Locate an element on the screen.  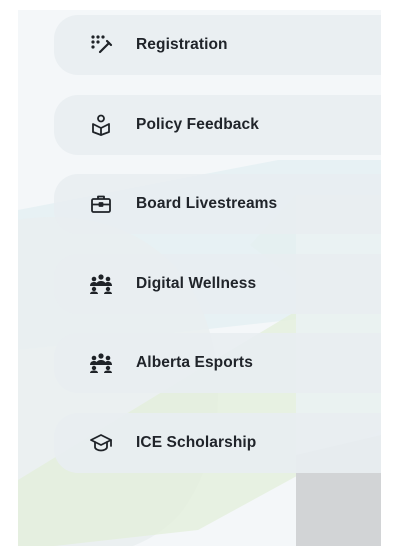
menu-item-digital-wellness: Digital Wellness is located at coordinates (217, 283).